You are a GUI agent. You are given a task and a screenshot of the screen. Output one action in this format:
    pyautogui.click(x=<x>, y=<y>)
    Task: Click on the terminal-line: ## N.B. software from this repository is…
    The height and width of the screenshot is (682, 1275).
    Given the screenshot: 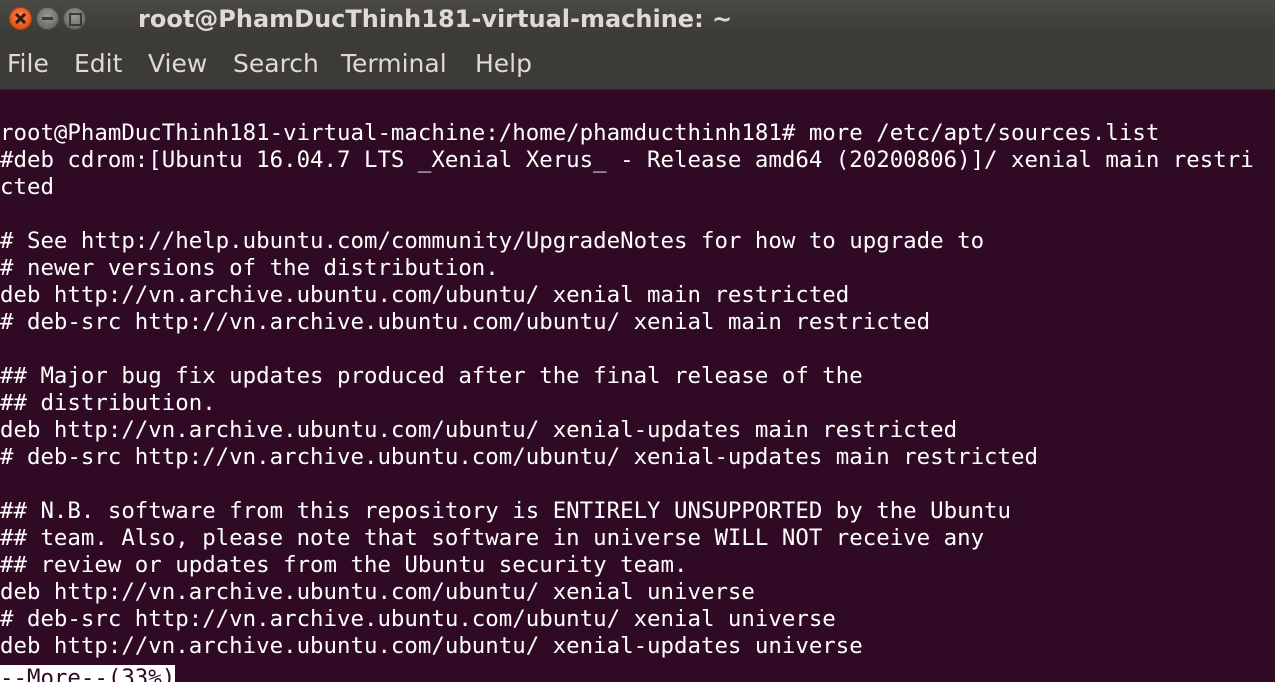 What is the action you would take?
    pyautogui.click(x=506, y=511)
    